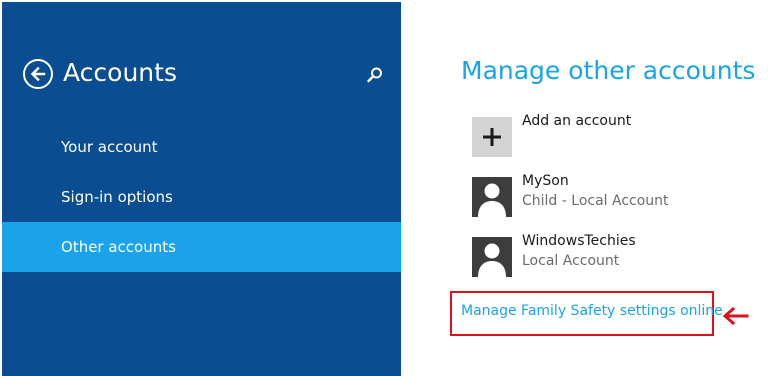  What do you see at coordinates (117, 197) in the screenshot?
I see `sidebar-item-label: Sign-in options` at bounding box center [117, 197].